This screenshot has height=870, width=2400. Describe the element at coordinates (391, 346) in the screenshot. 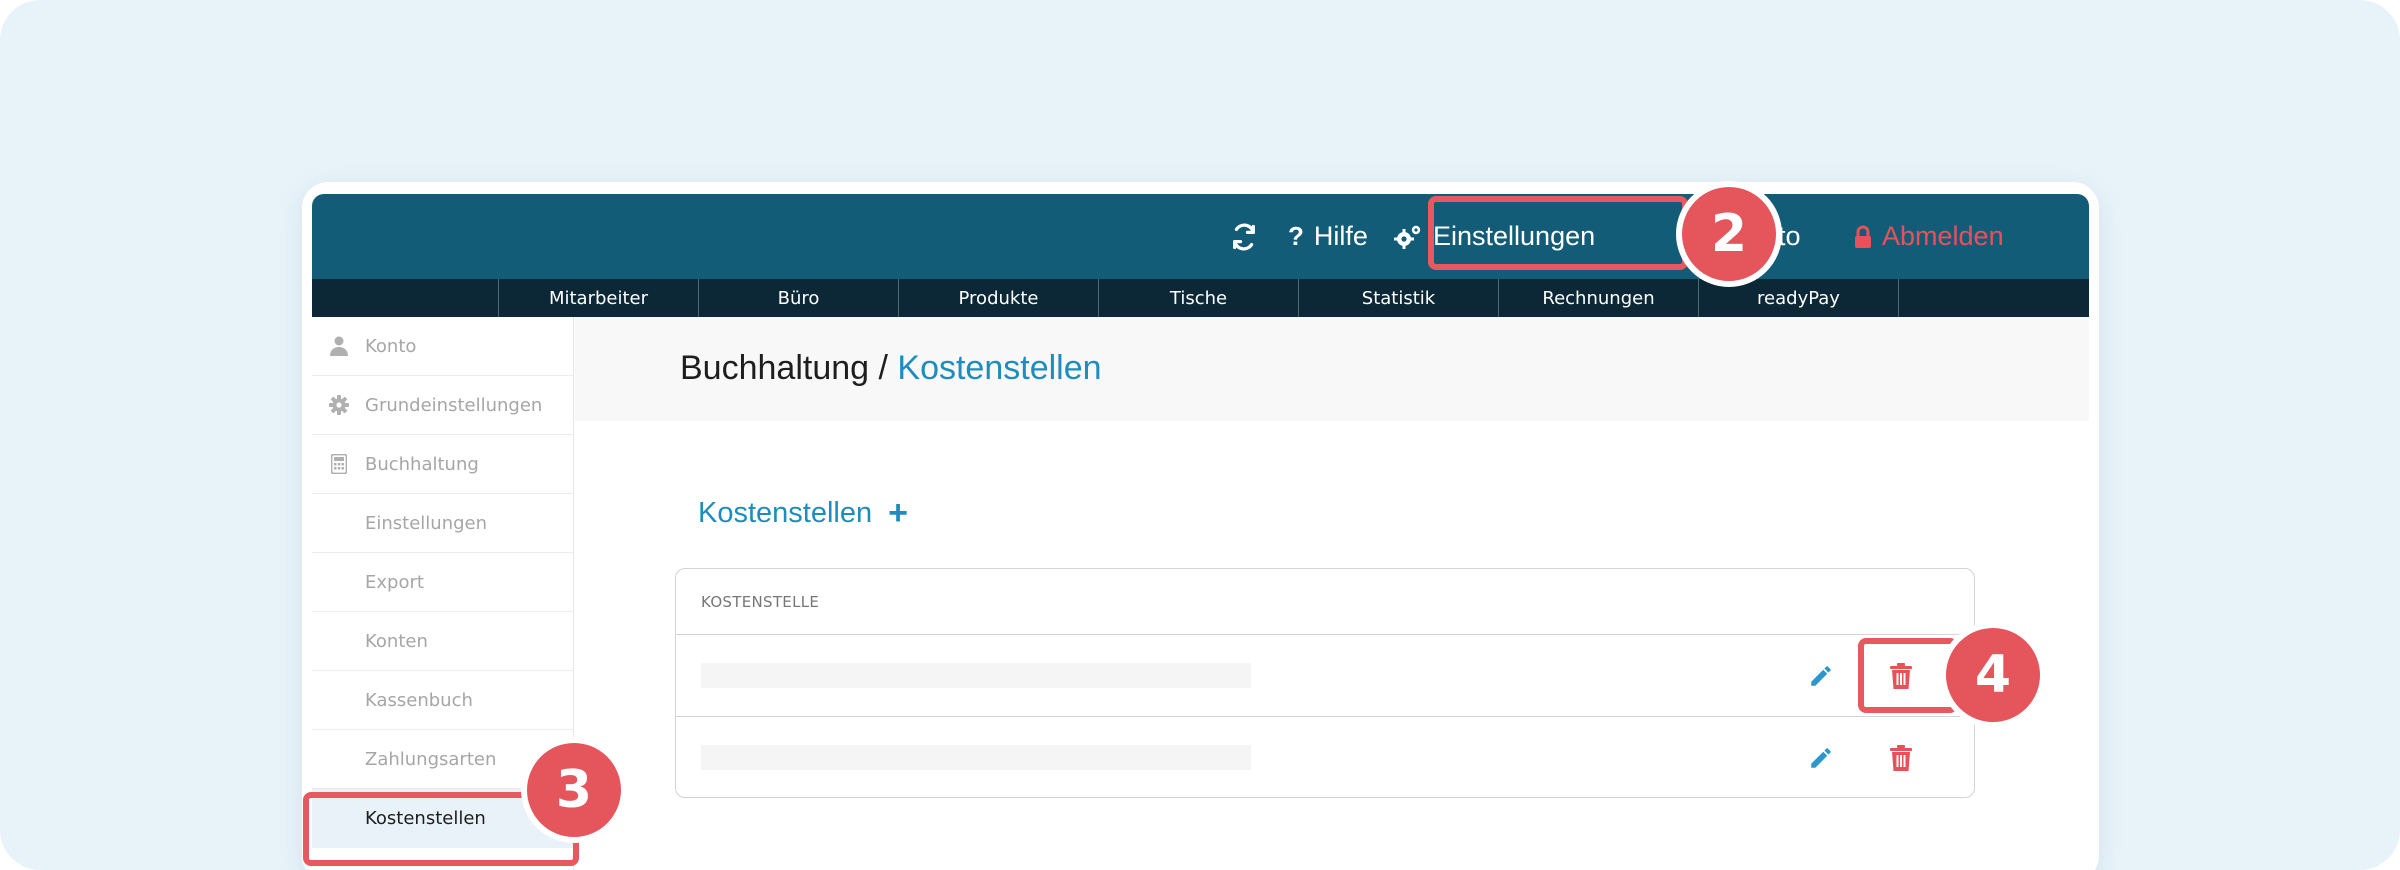

I see `sidebar-item-label: Konto` at that location.